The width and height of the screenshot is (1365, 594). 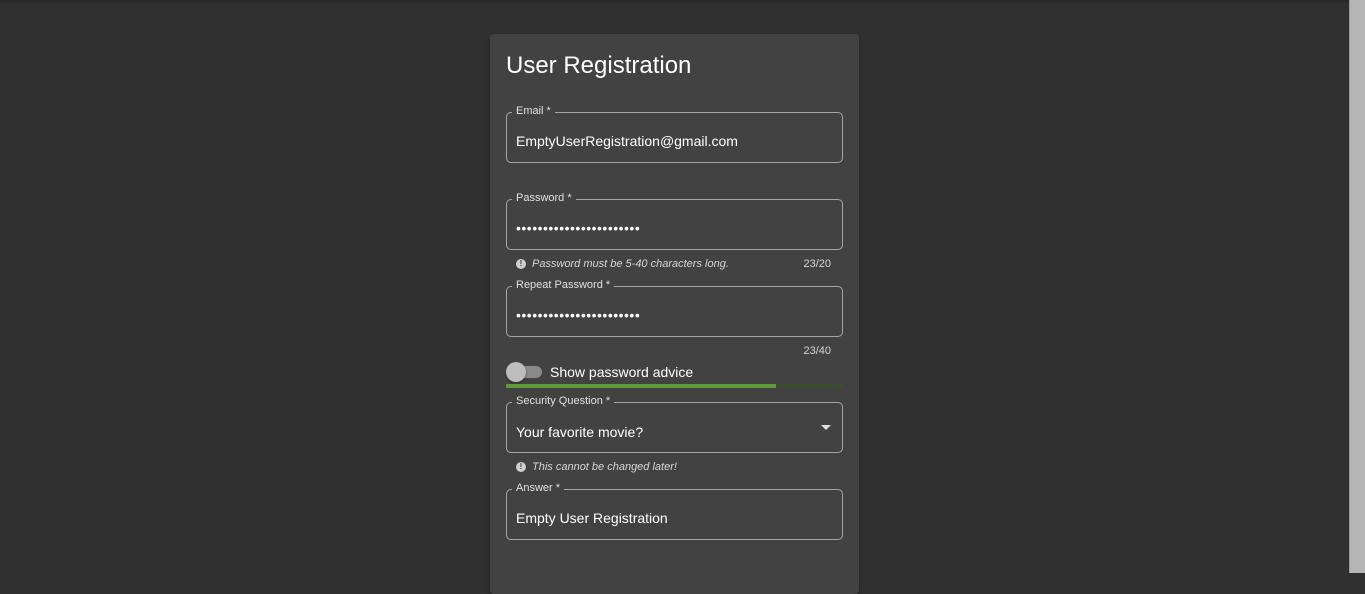 What do you see at coordinates (630, 264) in the screenshot?
I see `password-hint: Password must be 5-40 characters long.` at bounding box center [630, 264].